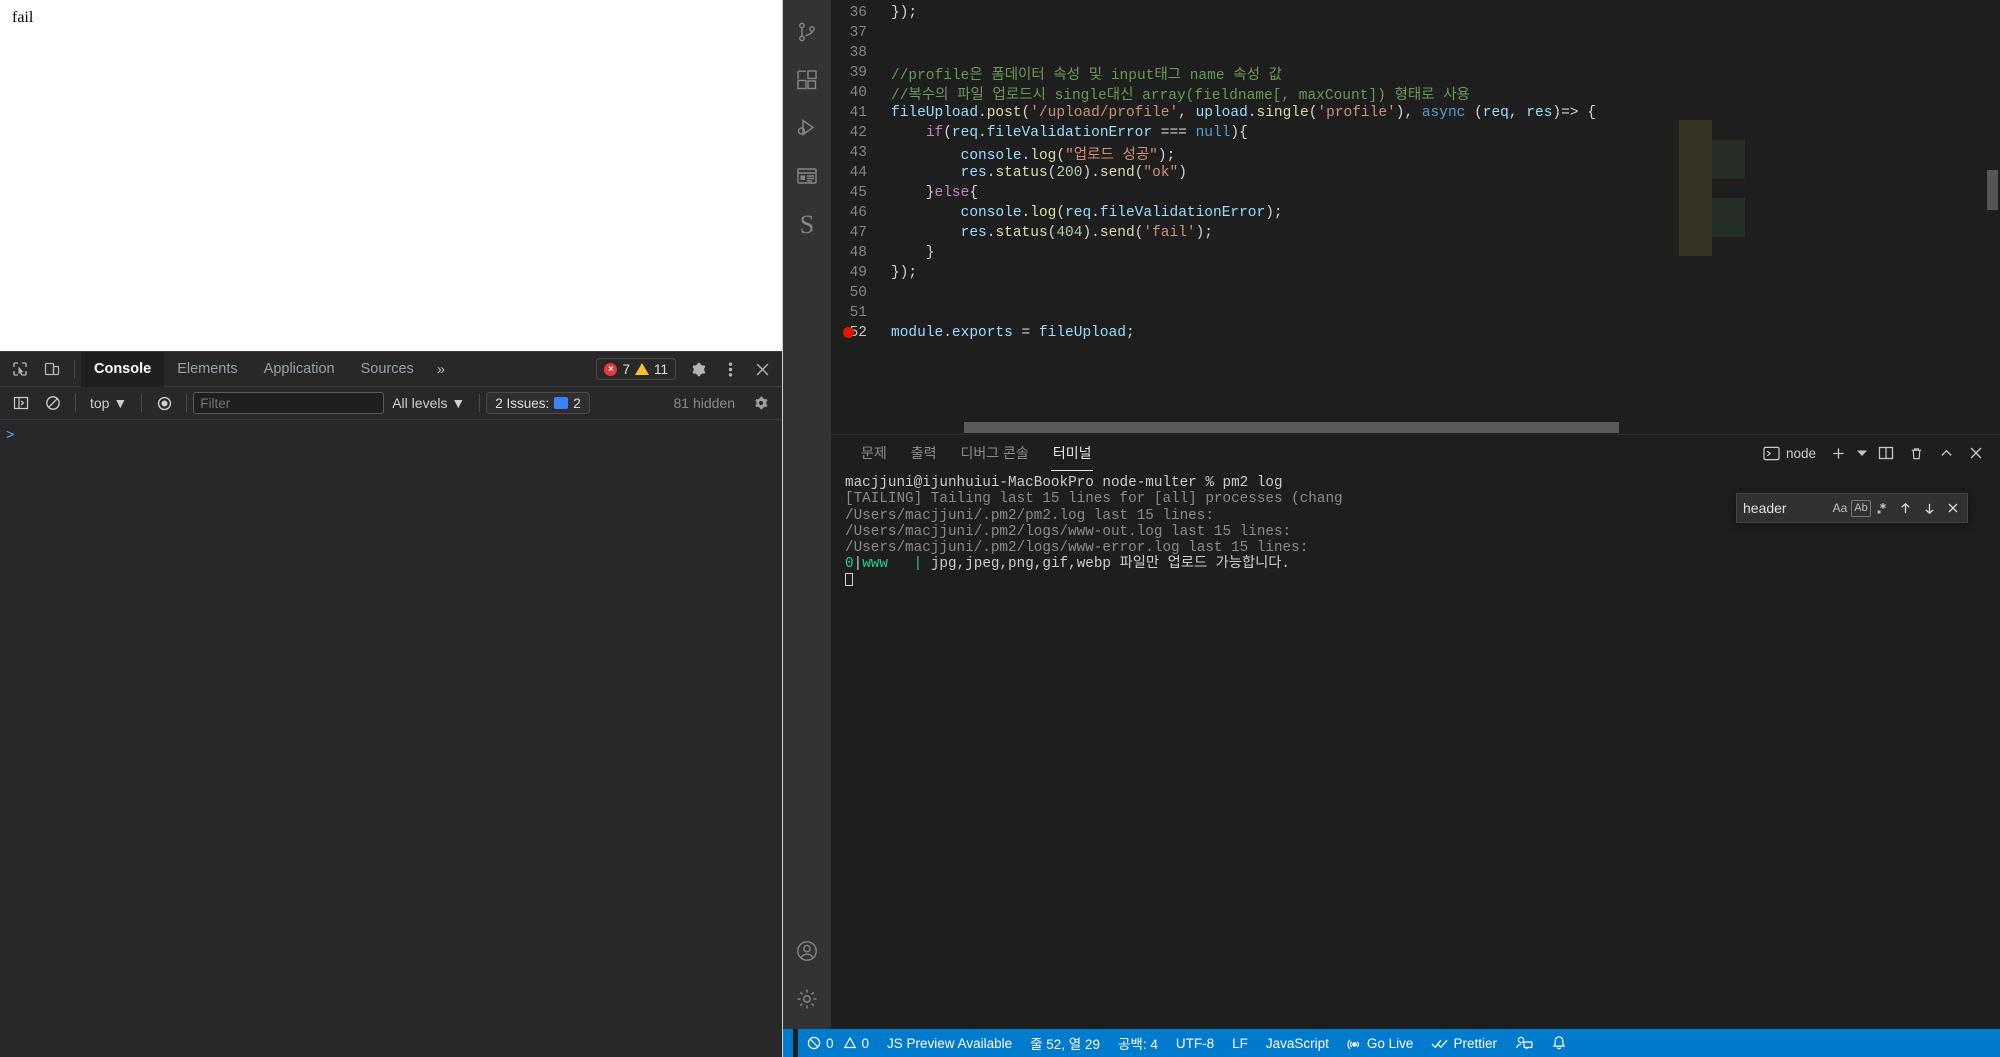 Image resolution: width=2000 pixels, height=1057 pixels. I want to click on statusbar-notifications-bell-icon, so click(1561, 1043).